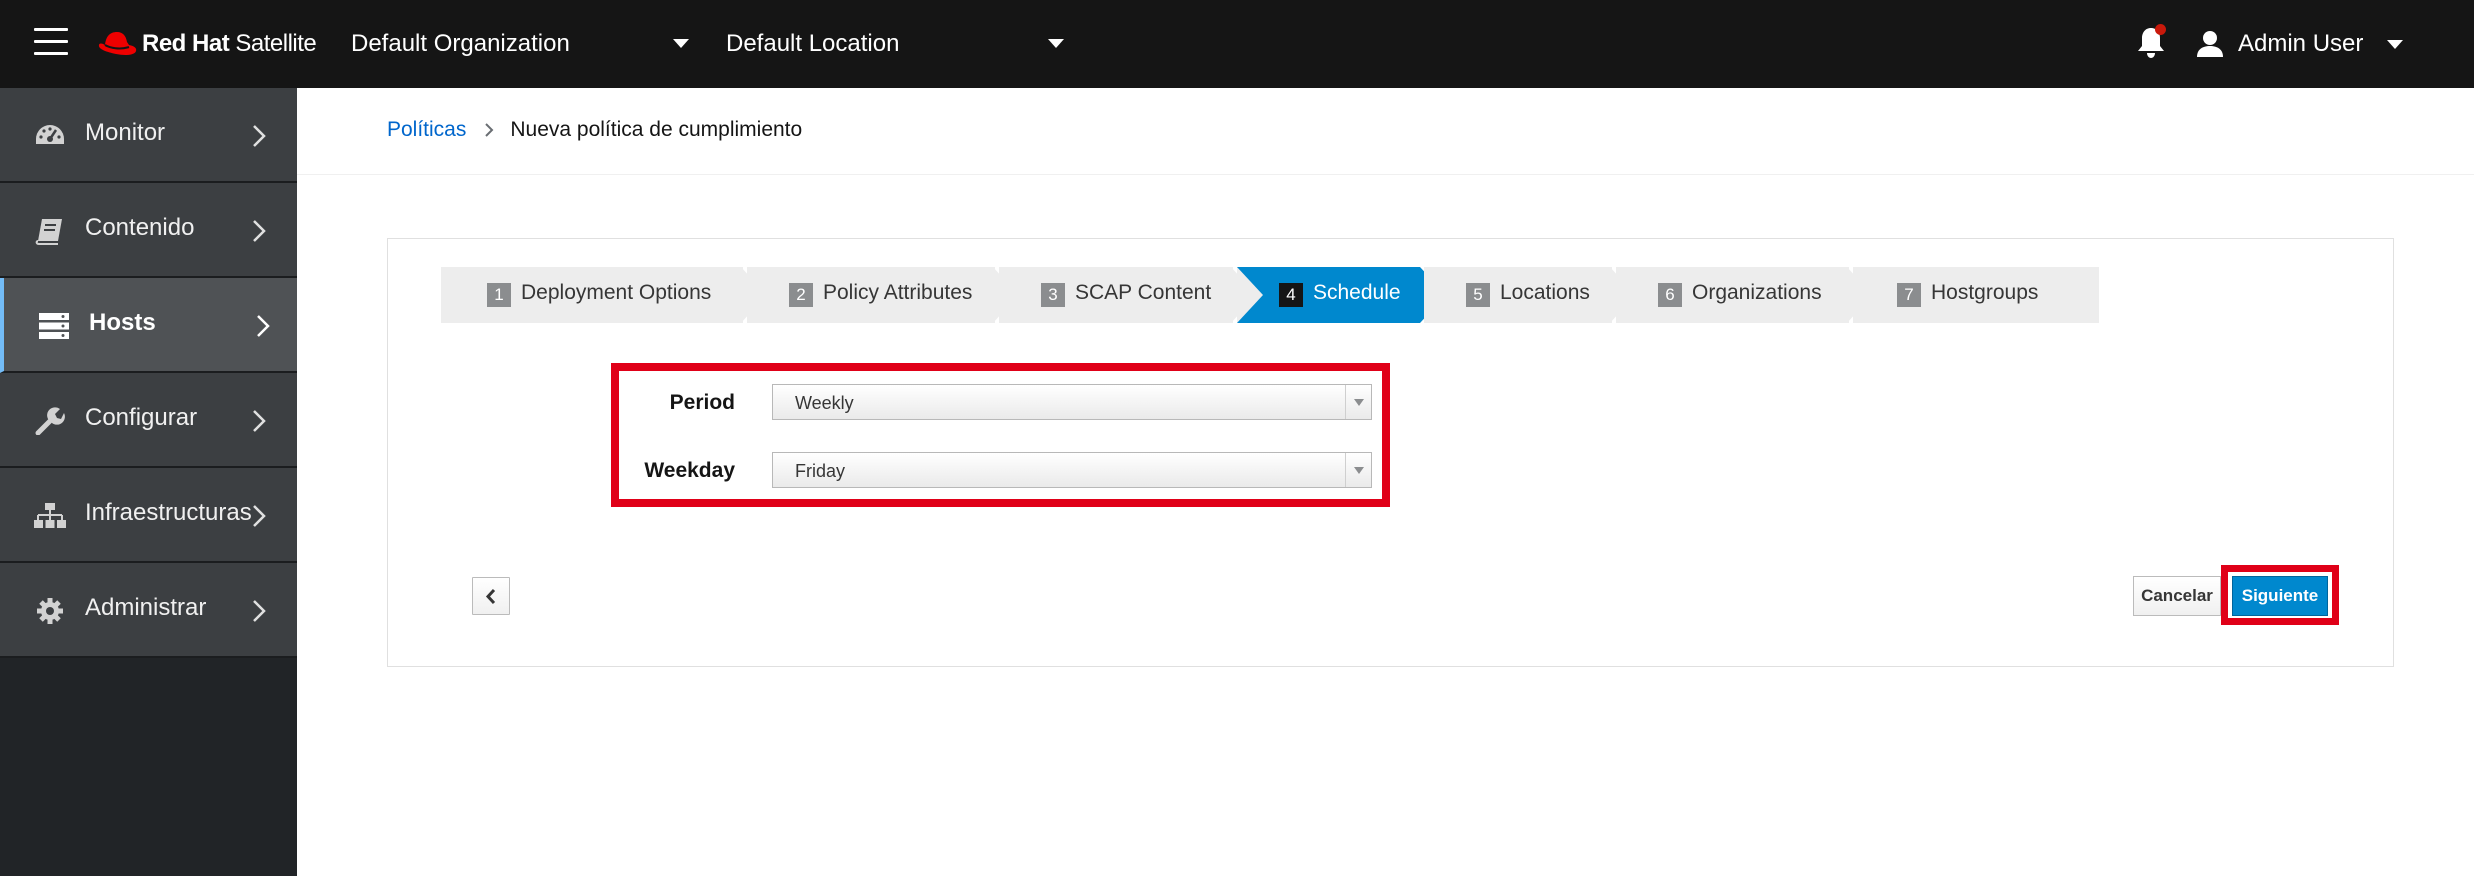  What do you see at coordinates (1478, 295) in the screenshot?
I see `step-number: 5` at bounding box center [1478, 295].